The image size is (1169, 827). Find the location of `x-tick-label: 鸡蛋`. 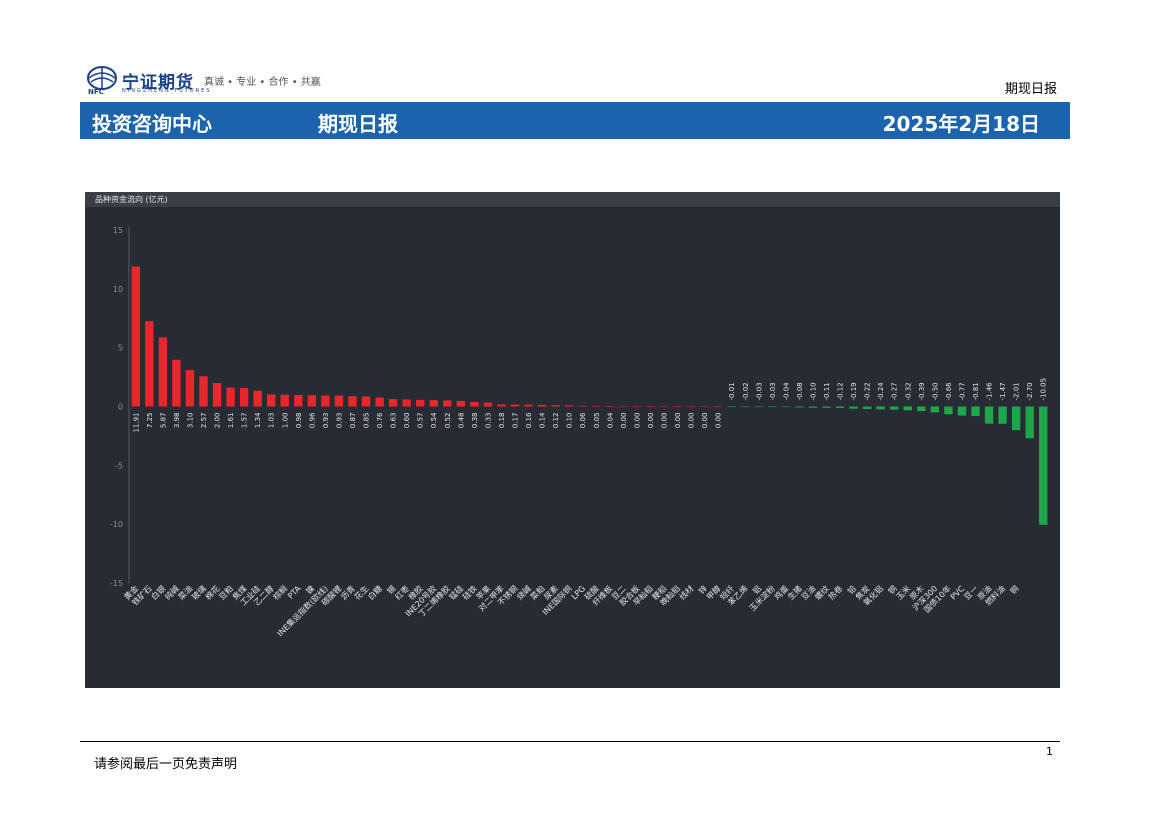

x-tick-label: 鸡蛋 is located at coordinates (781, 592).